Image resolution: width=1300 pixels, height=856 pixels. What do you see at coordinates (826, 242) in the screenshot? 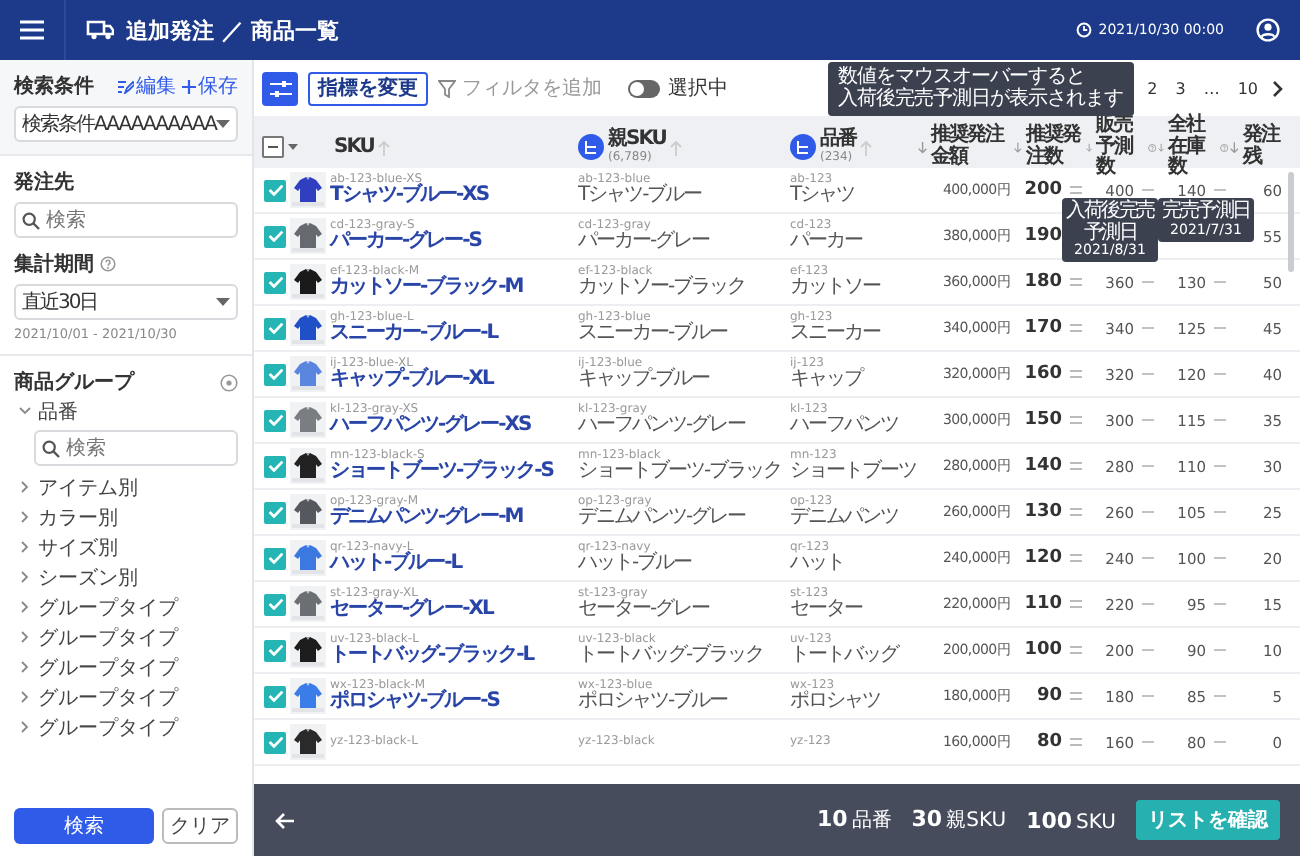
I see `item-name: パーカー` at bounding box center [826, 242].